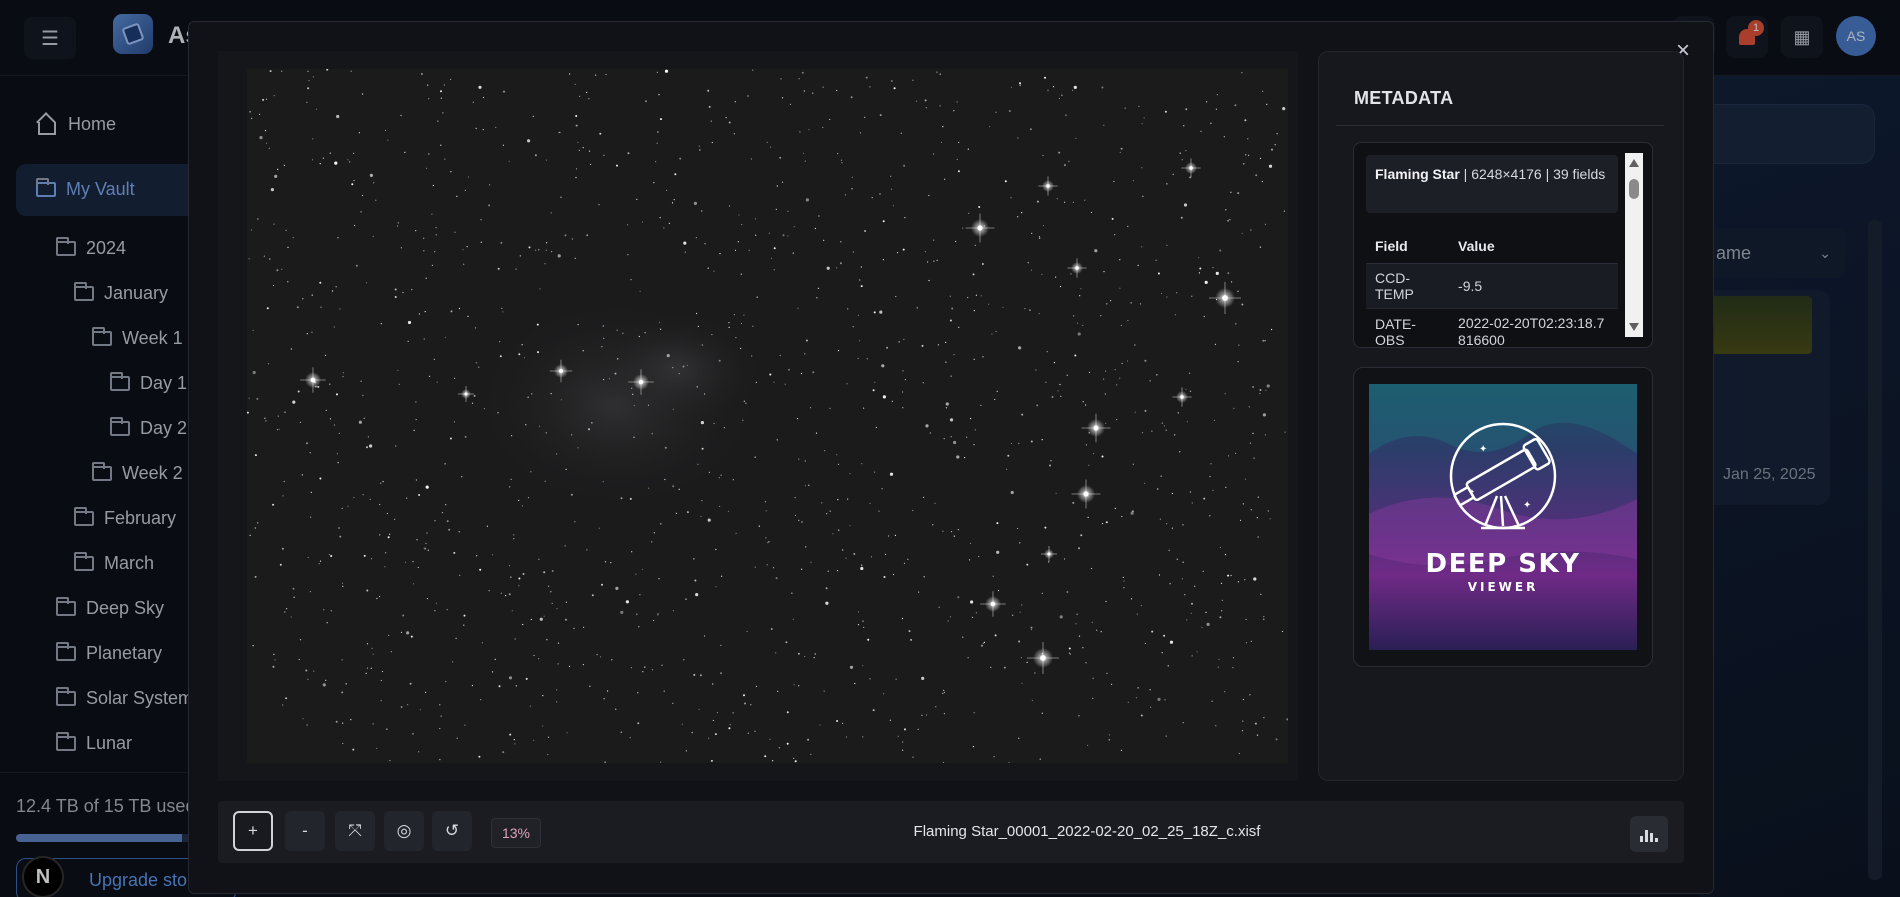 This screenshot has height=897, width=1900. Describe the element at coordinates (1533, 286) in the screenshot. I see `value-cell: -9.5` at that location.